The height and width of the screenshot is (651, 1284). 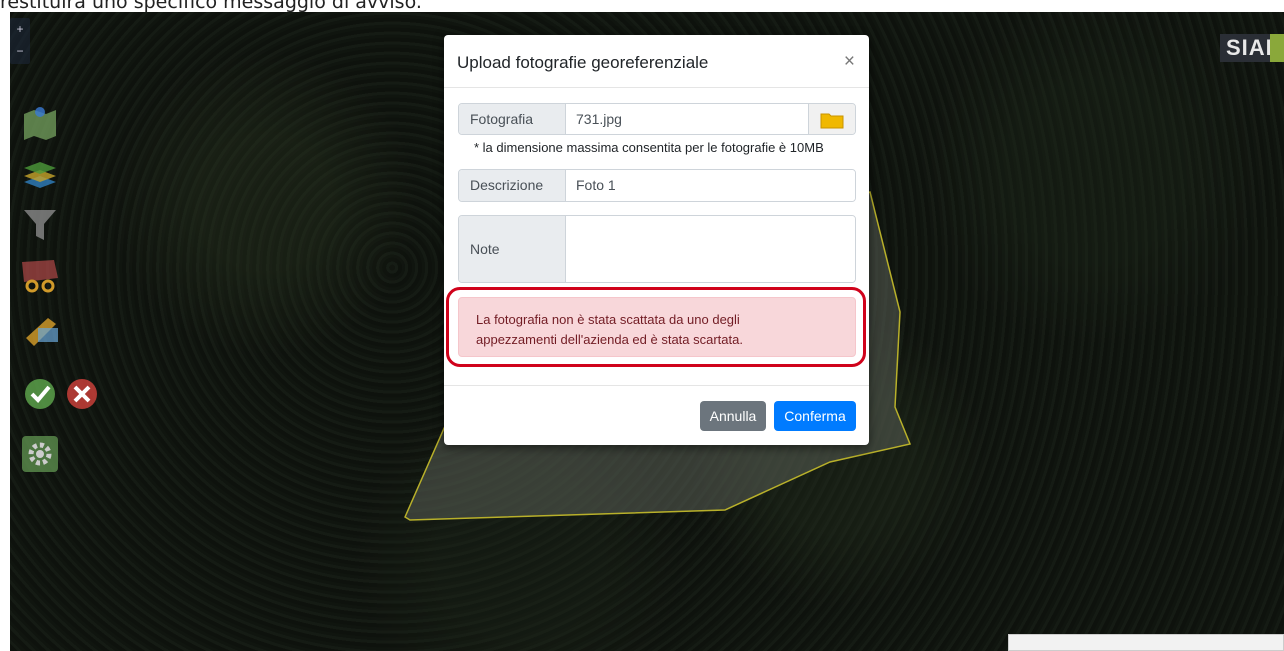 What do you see at coordinates (40, 124) in the screenshot?
I see `map-icon` at bounding box center [40, 124].